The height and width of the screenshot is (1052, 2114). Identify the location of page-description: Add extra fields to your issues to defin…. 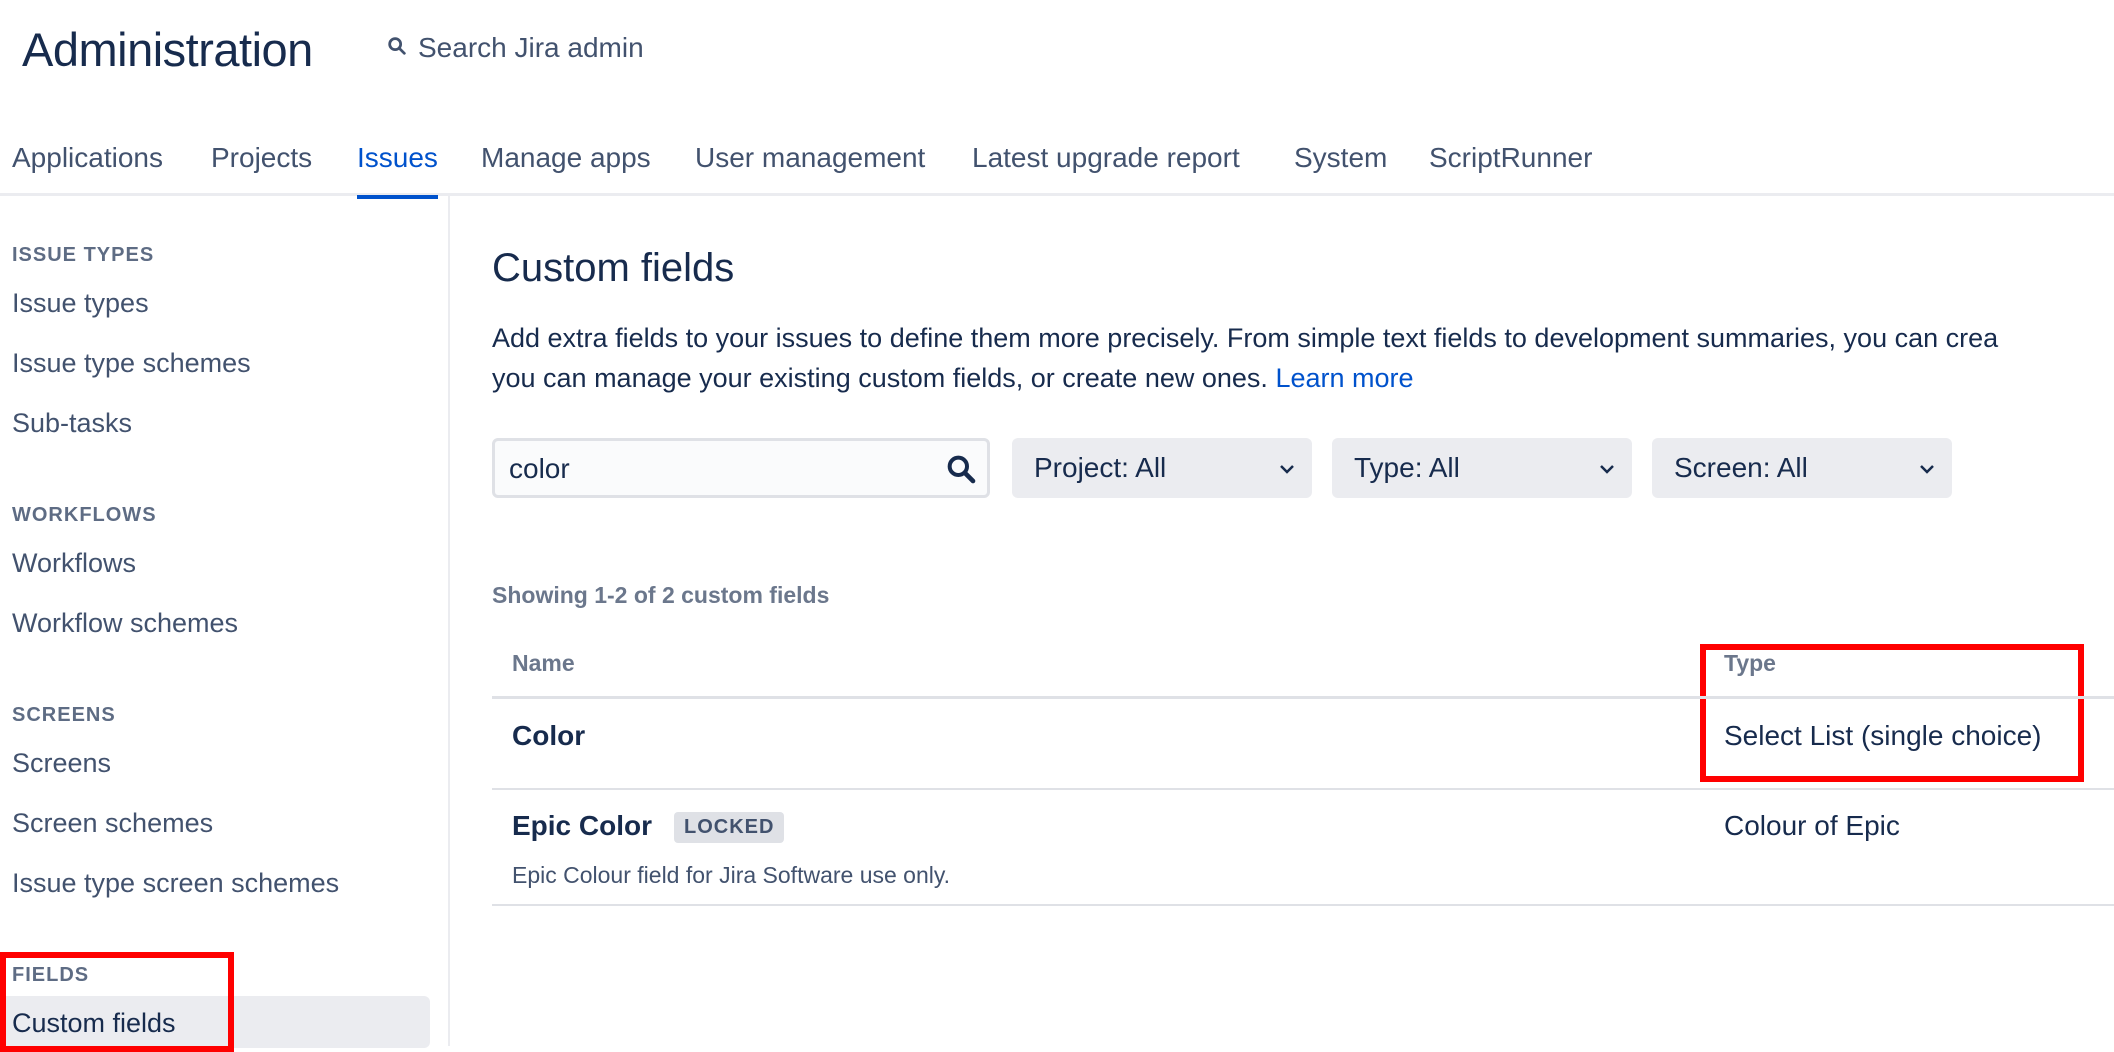
(1303, 358).